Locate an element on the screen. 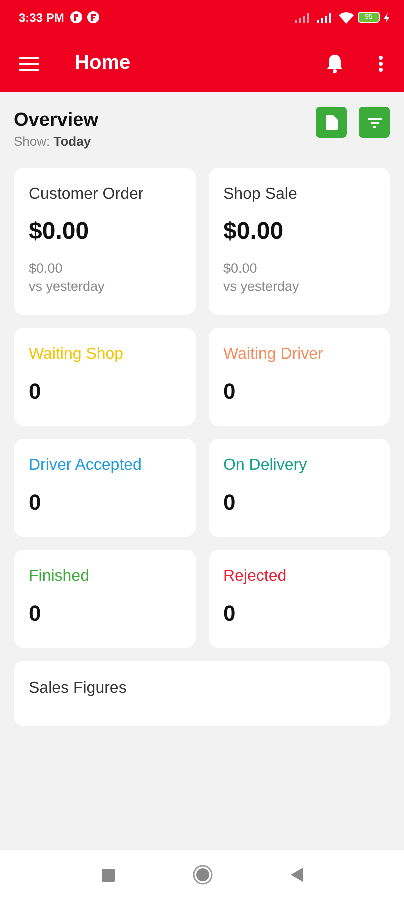 This screenshot has height=900, width=404. status-label: Driver Accepted is located at coordinates (86, 466).